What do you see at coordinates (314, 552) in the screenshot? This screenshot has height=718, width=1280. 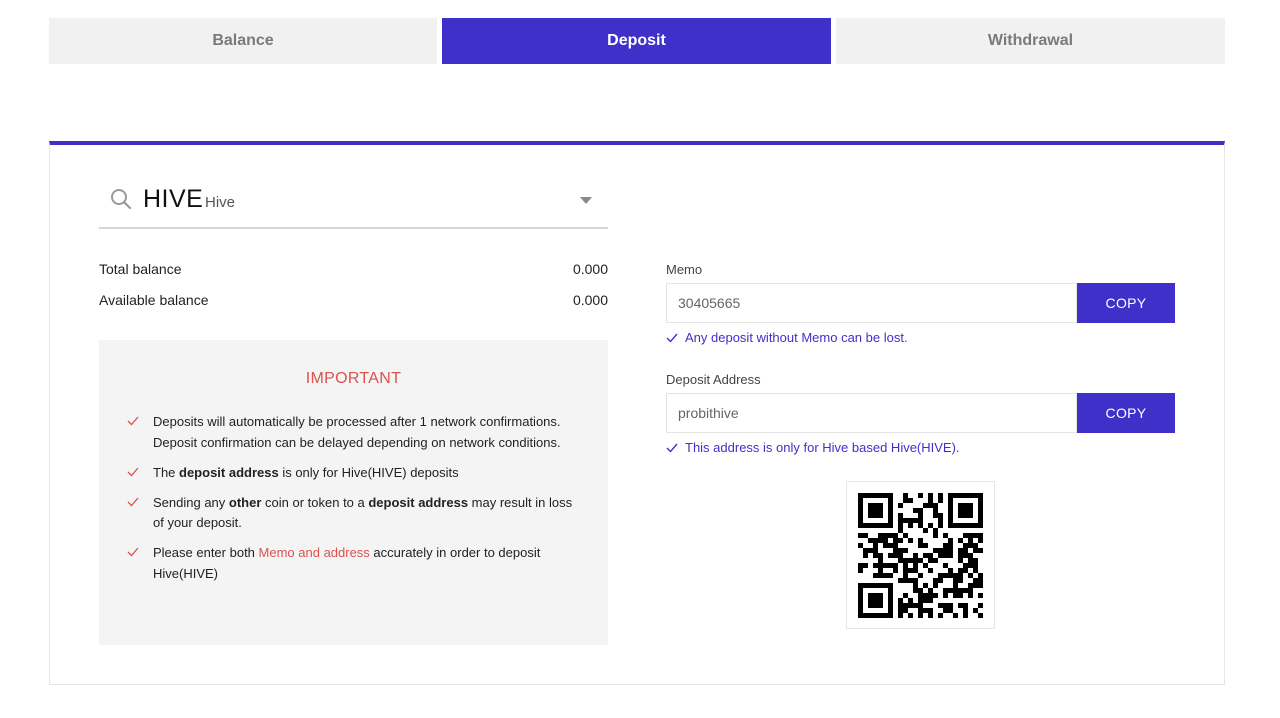 I see `notice-highlight: Memo and address` at bounding box center [314, 552].